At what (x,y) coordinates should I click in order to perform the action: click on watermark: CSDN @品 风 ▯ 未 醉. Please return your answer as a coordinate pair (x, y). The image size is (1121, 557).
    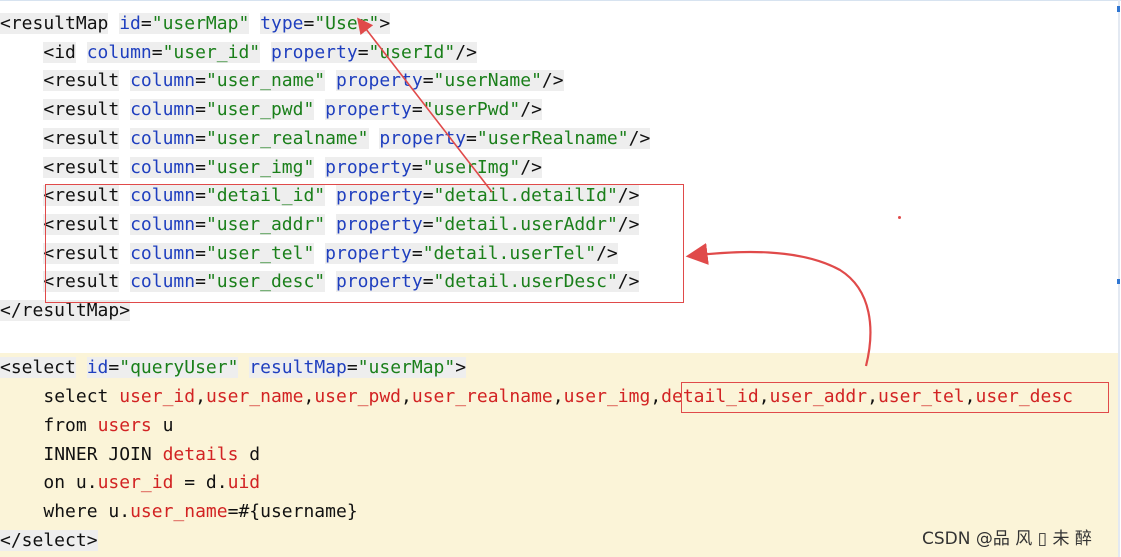
    Looking at the image, I should click on (1007, 539).